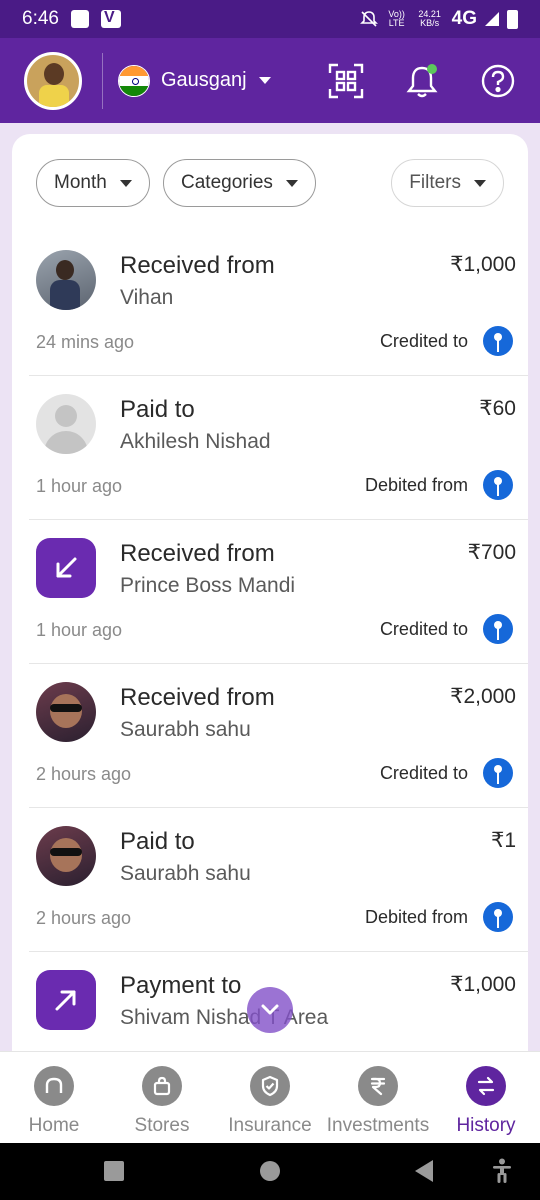  Describe the element at coordinates (486, 1086) in the screenshot. I see `swap-arrows-icon` at that location.